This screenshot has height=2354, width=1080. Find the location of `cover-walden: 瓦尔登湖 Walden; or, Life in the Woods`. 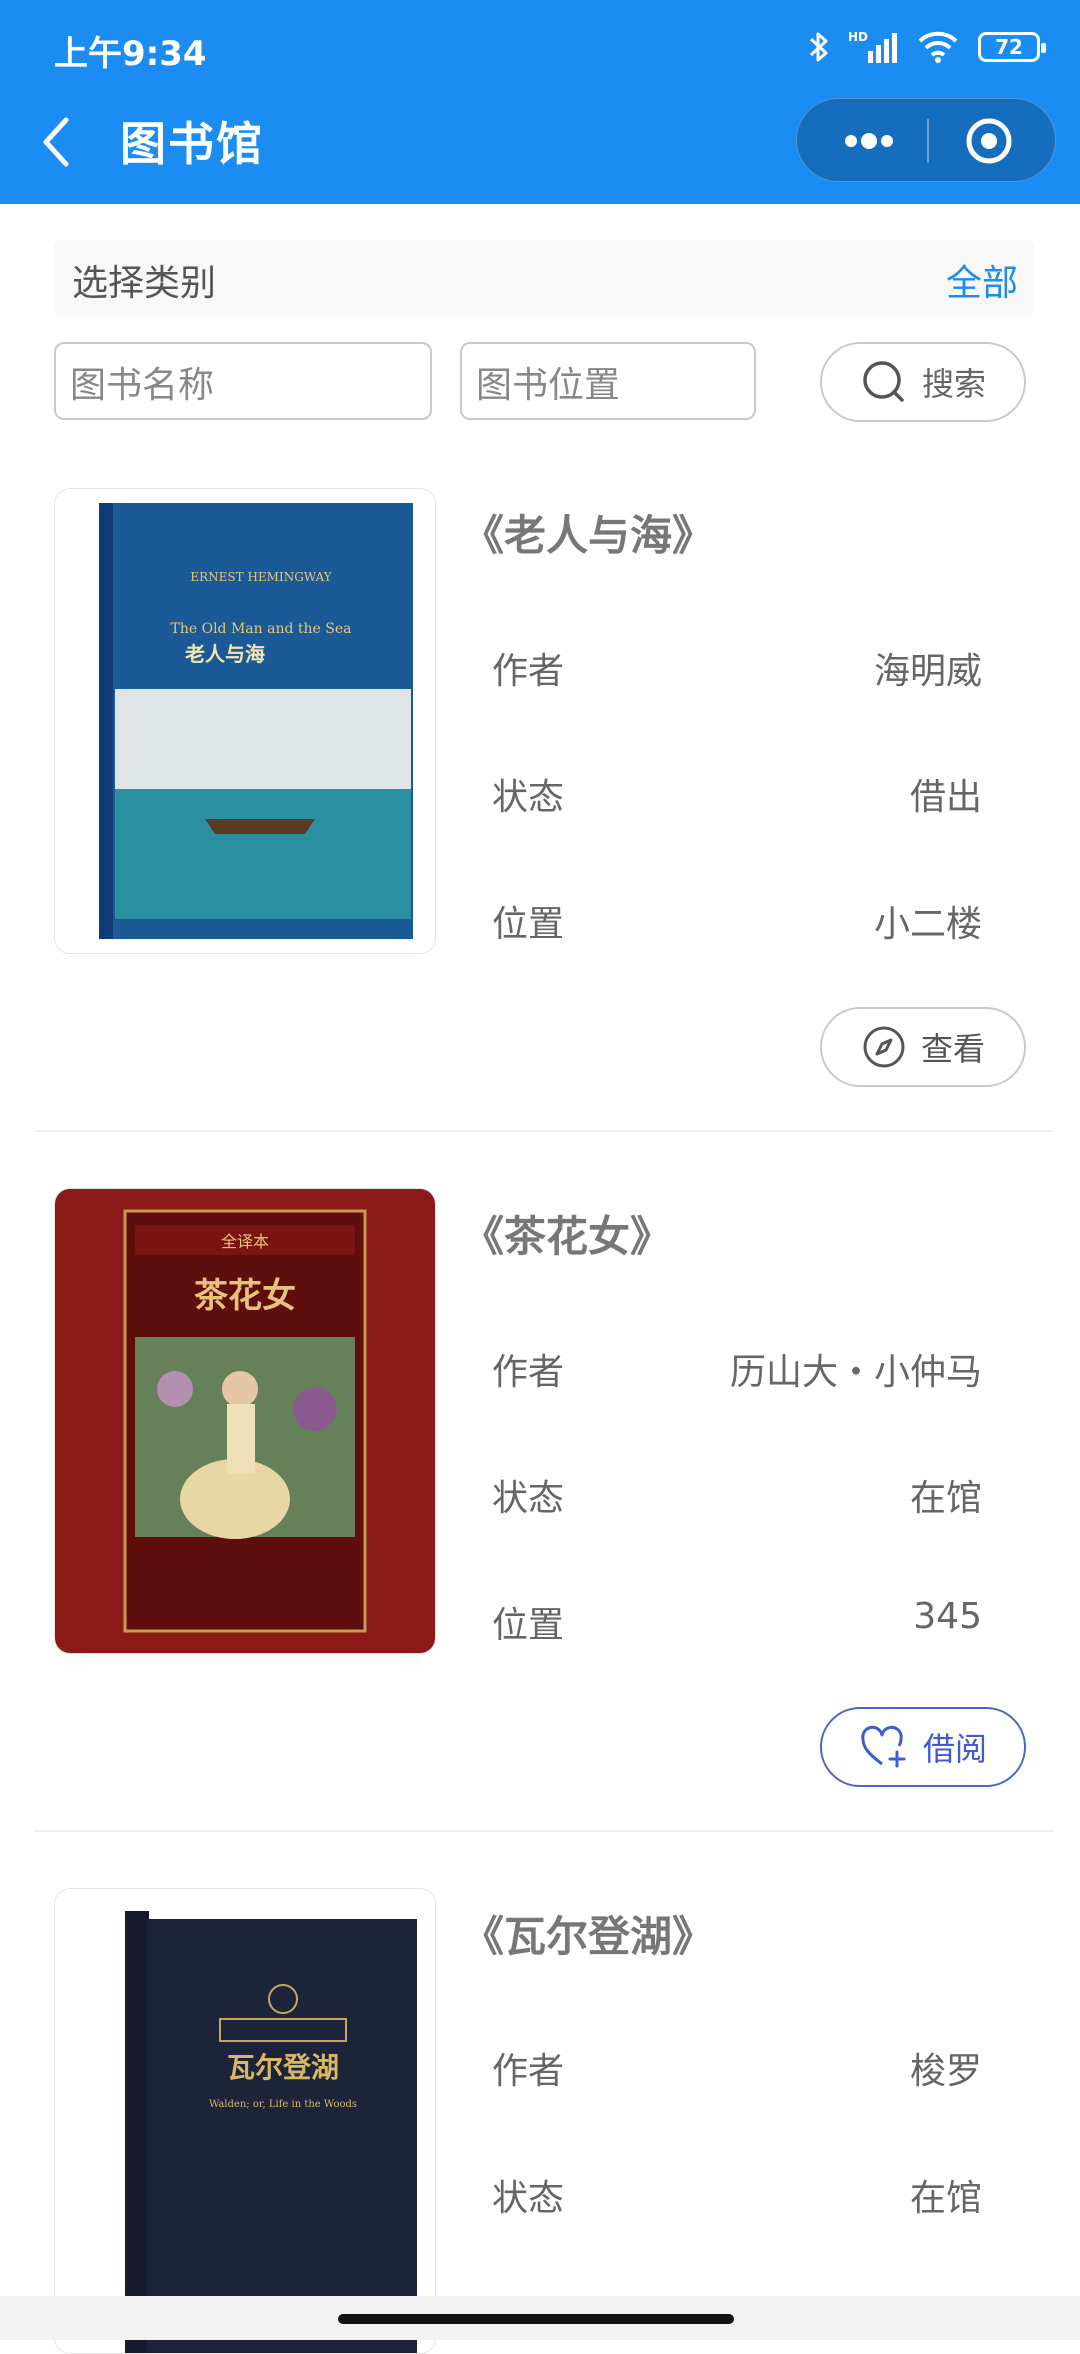

cover-walden: 瓦尔登湖 Walden; or, Life in the Woods is located at coordinates (245, 2121).